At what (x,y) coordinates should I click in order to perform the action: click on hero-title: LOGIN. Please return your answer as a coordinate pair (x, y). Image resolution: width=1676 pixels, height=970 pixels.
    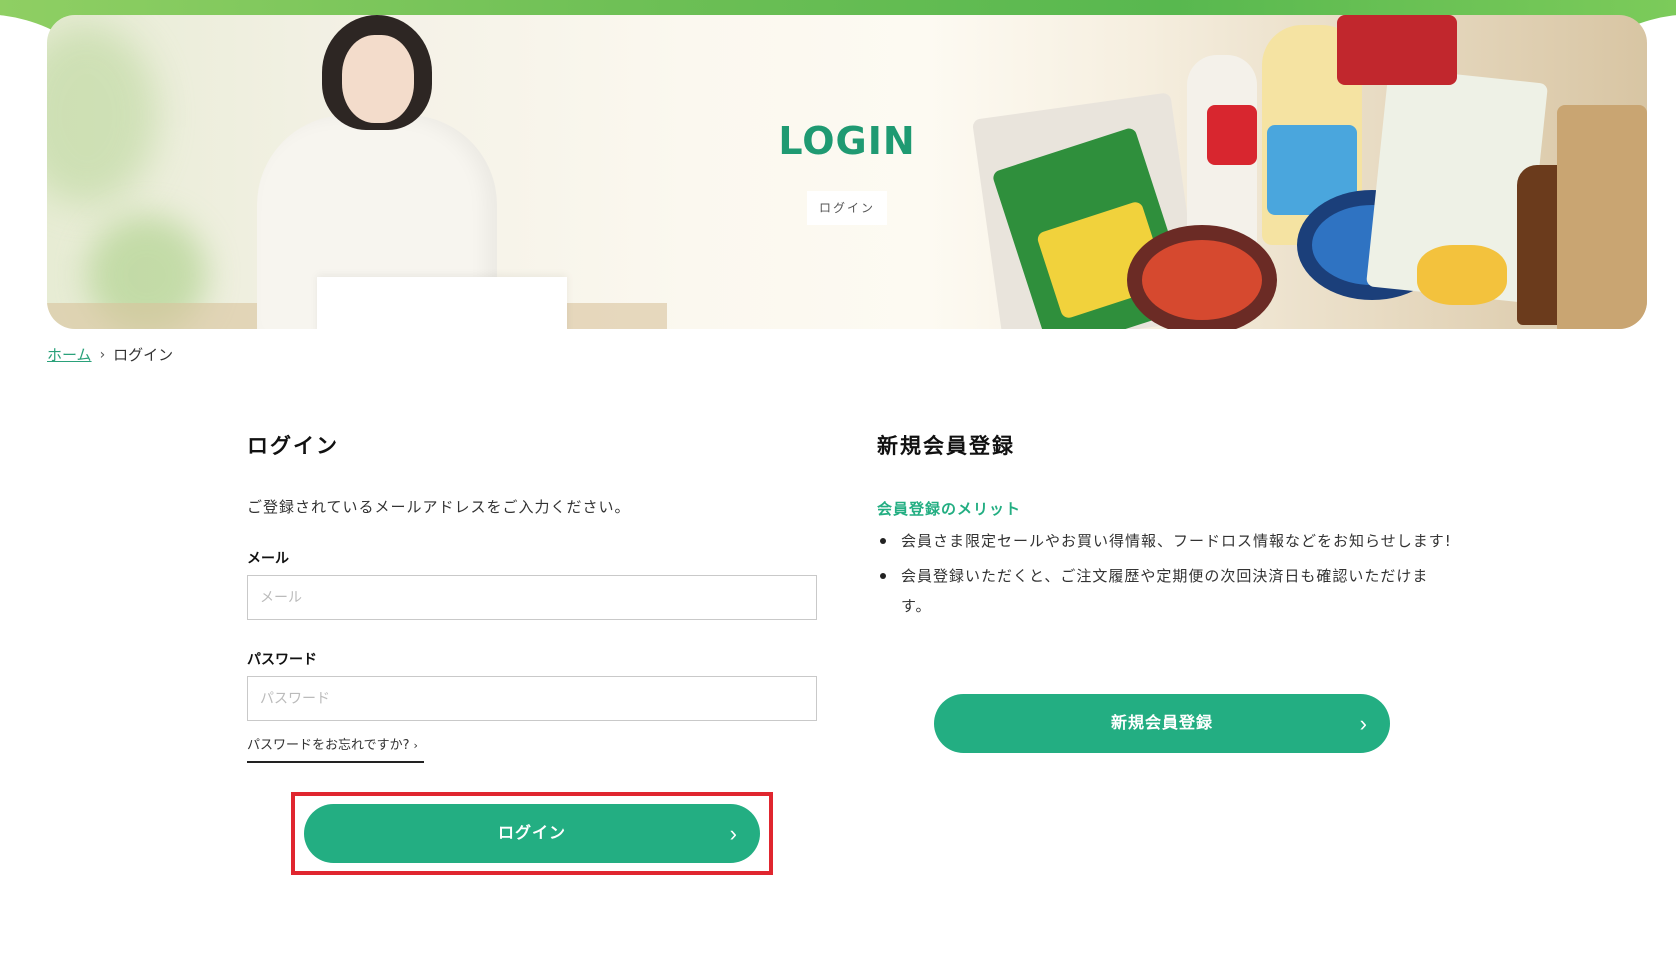
    Looking at the image, I should click on (847, 141).